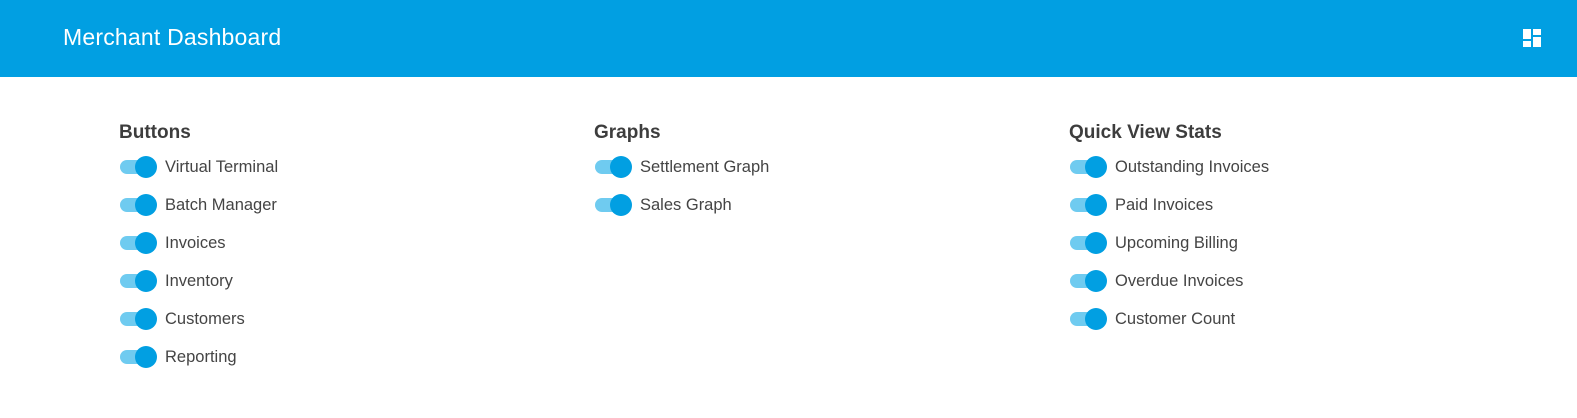  I want to click on setting-row: Customers, so click(182, 319).